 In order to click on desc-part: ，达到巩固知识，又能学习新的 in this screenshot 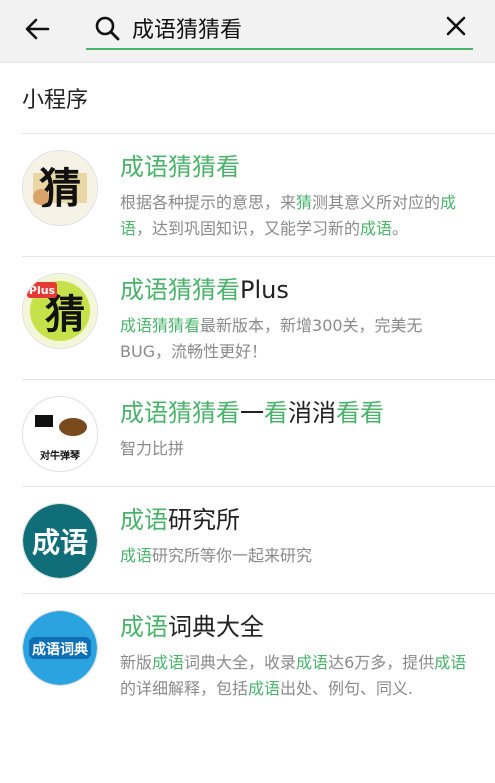, I will do `click(248, 228)`.